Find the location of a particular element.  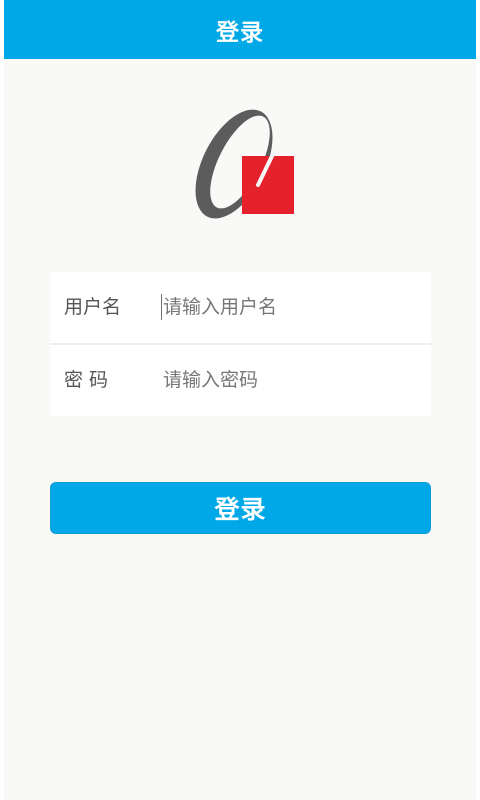

app-title-bar: 登录 is located at coordinates (240, 29).